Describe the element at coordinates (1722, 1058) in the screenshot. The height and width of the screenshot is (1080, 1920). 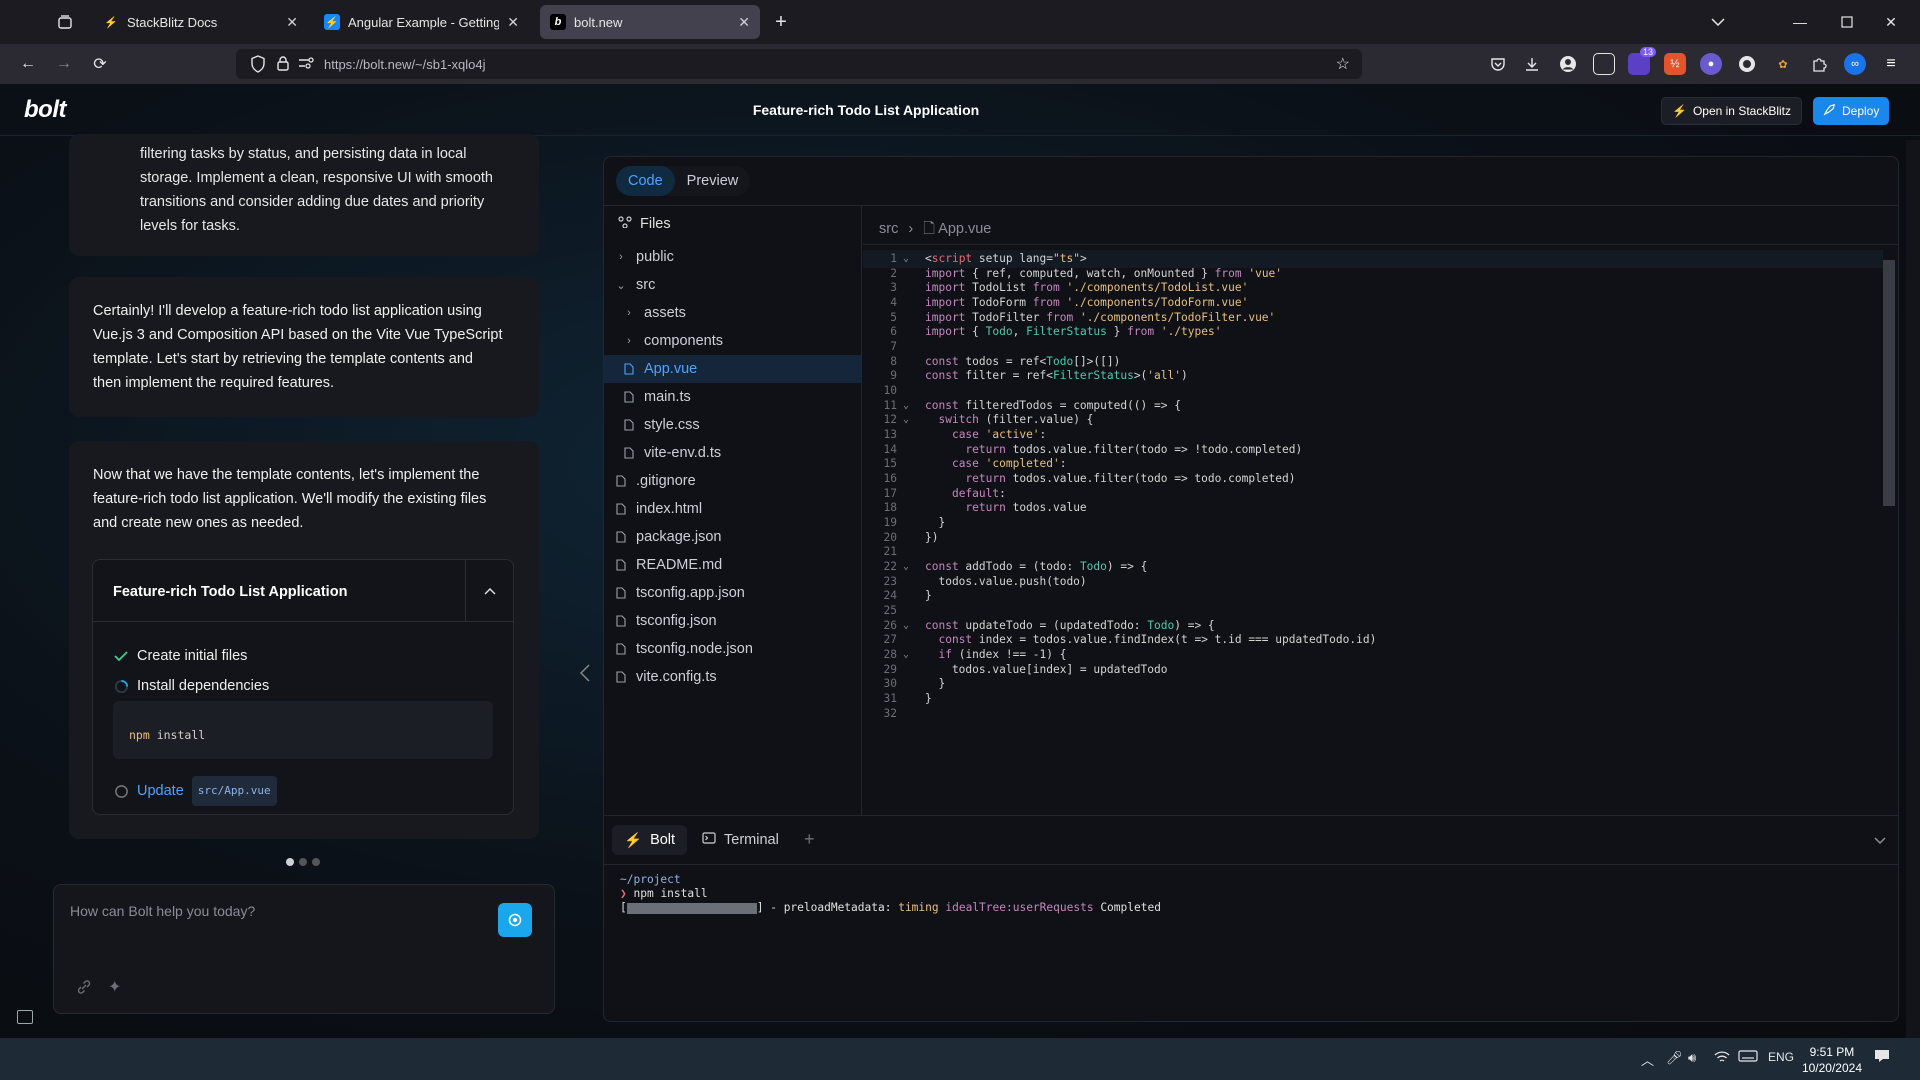
I see `wifi-icon` at that location.